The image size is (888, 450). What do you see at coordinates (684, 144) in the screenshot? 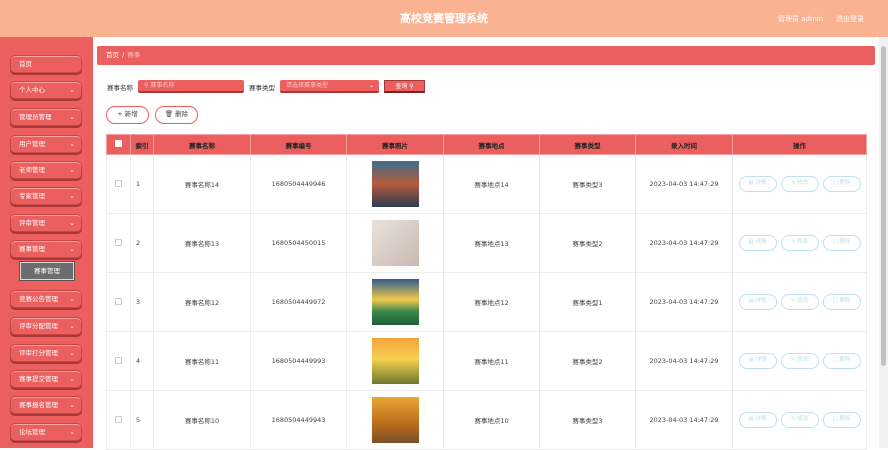
I see `header-time: 录入时间` at bounding box center [684, 144].